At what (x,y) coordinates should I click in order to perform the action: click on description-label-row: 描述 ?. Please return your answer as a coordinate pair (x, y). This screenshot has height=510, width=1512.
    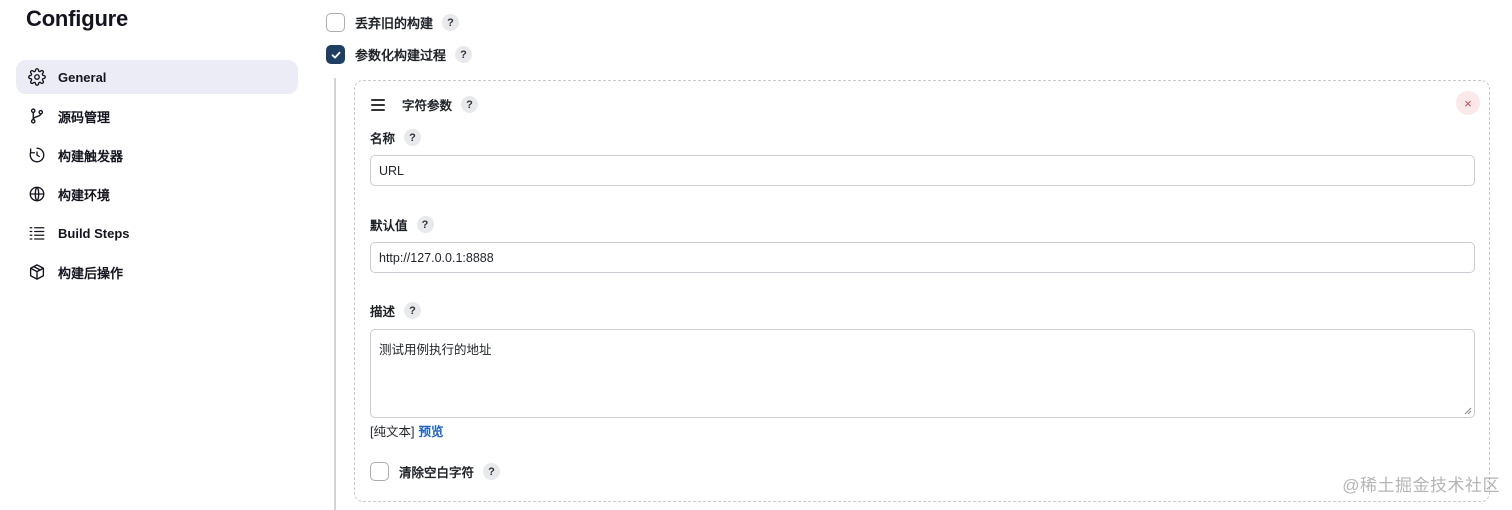
    Looking at the image, I should click on (396, 310).